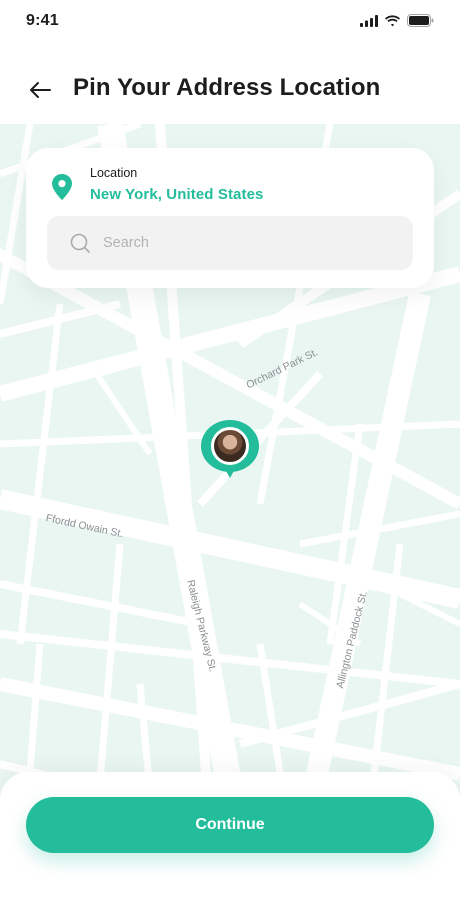  What do you see at coordinates (420, 20) in the screenshot?
I see `battery-icon` at bounding box center [420, 20].